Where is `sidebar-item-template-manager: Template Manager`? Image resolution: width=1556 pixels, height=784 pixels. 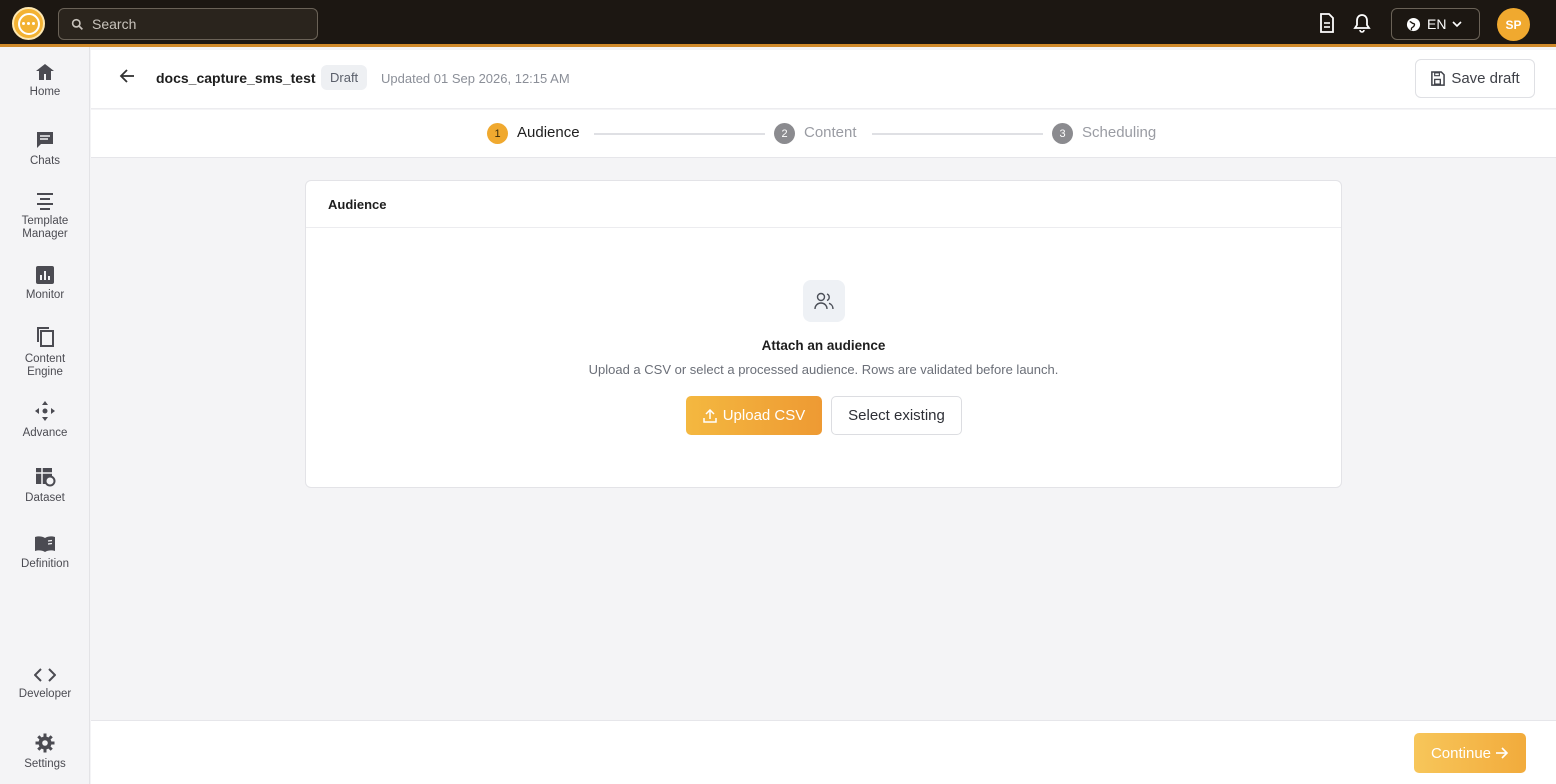 sidebar-item-template-manager: Template Manager is located at coordinates (45, 216).